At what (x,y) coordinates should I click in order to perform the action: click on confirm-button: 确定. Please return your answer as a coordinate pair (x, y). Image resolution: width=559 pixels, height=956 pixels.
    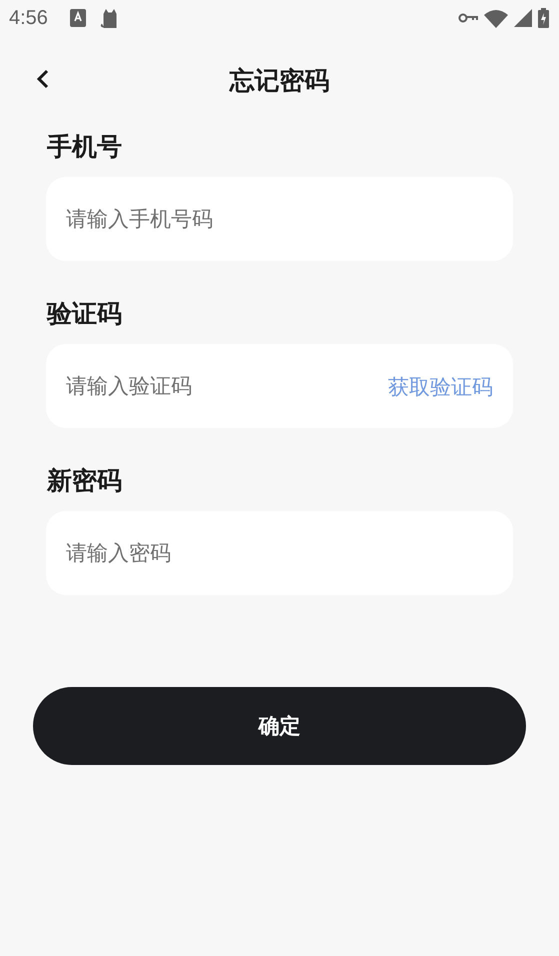
    Looking at the image, I should click on (279, 726).